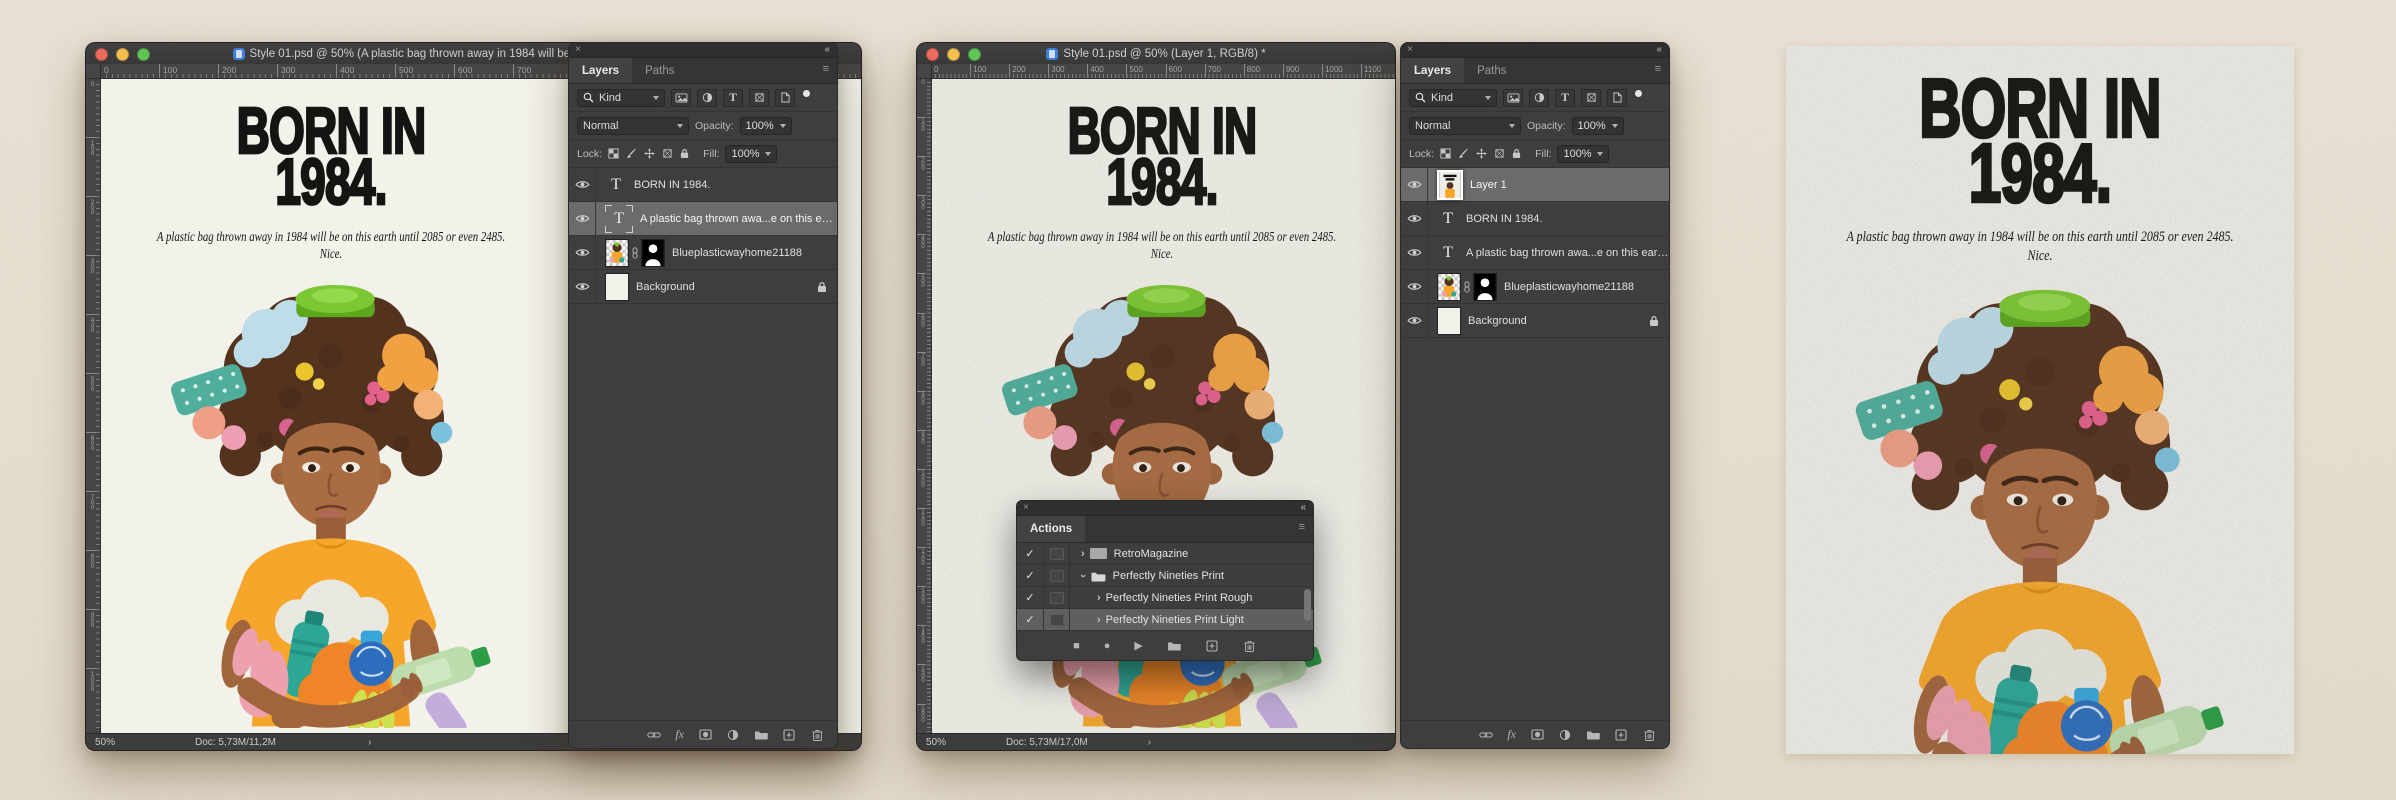  I want to click on action-row: ✓ › Perfectly Nineties Print Rough, so click(1165, 598).